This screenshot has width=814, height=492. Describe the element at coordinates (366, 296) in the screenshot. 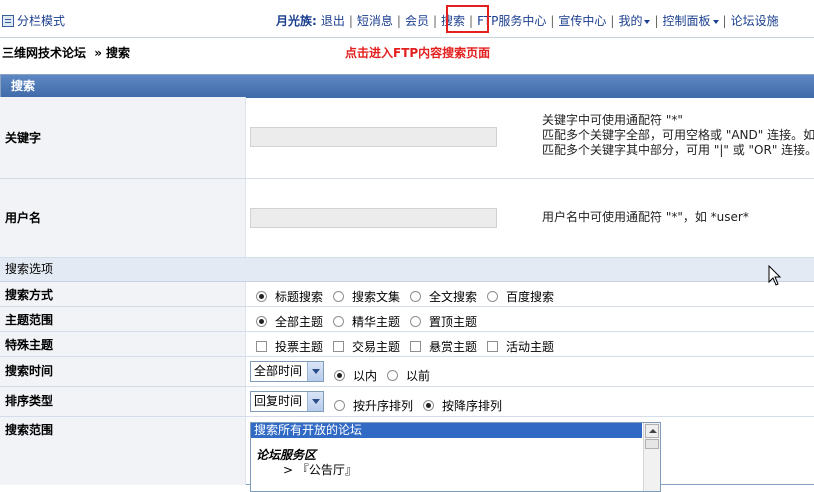

I see `radio-collection-search: 搜索文集` at that location.